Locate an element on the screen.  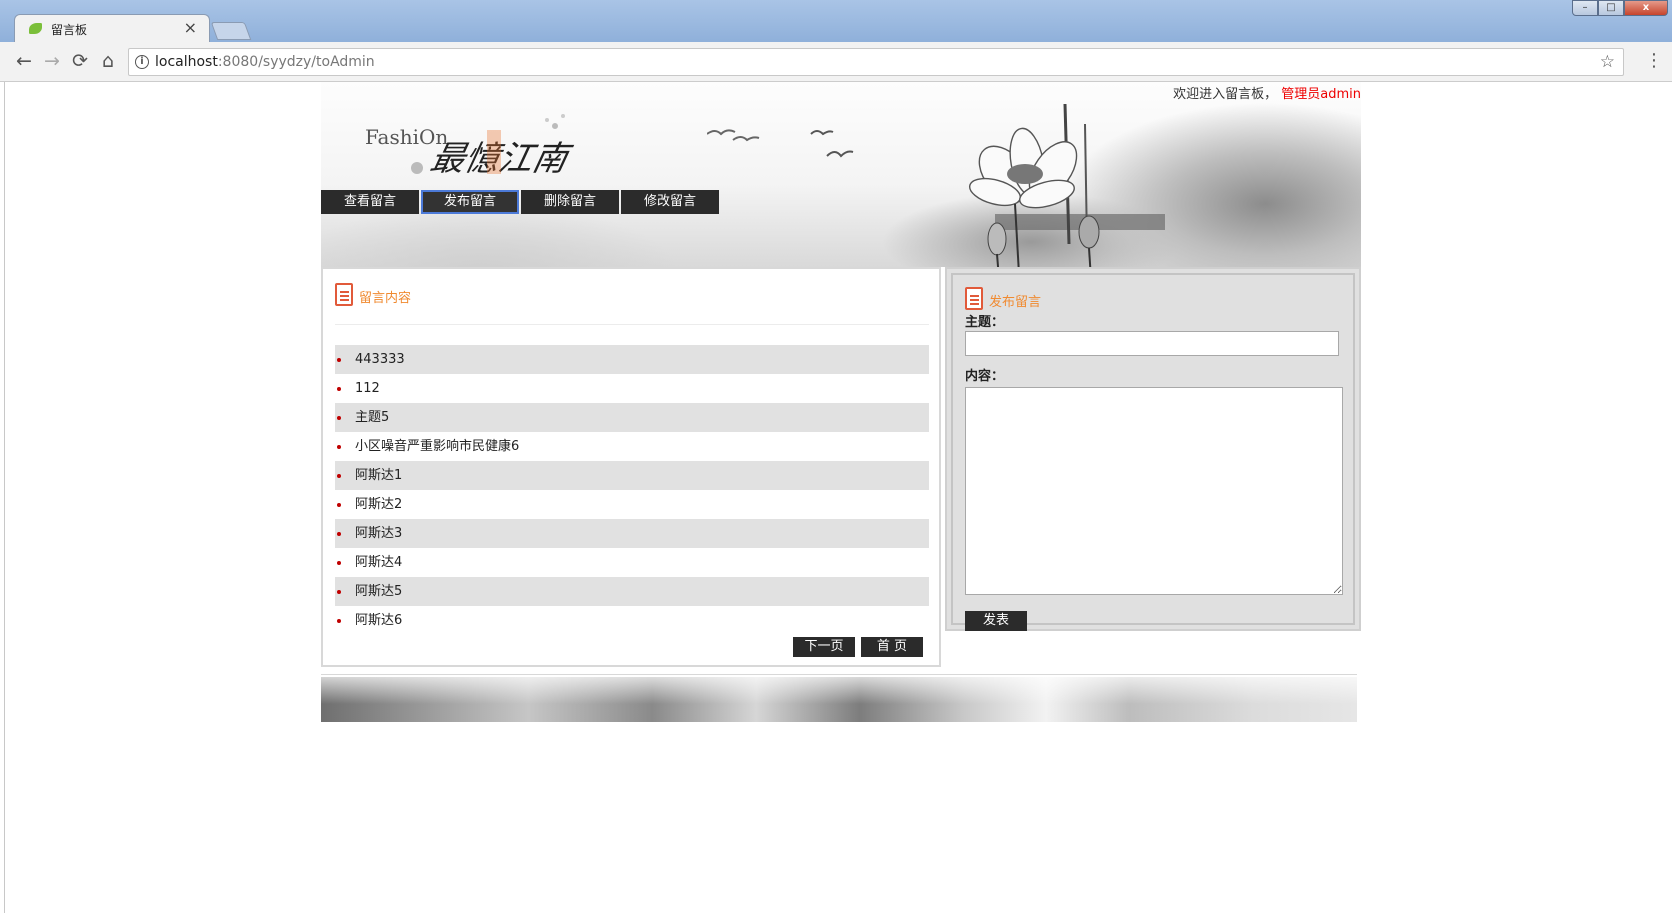
address-bar: i localhost:8080/syydzy/toAdmin ☆ is located at coordinates (876, 62).